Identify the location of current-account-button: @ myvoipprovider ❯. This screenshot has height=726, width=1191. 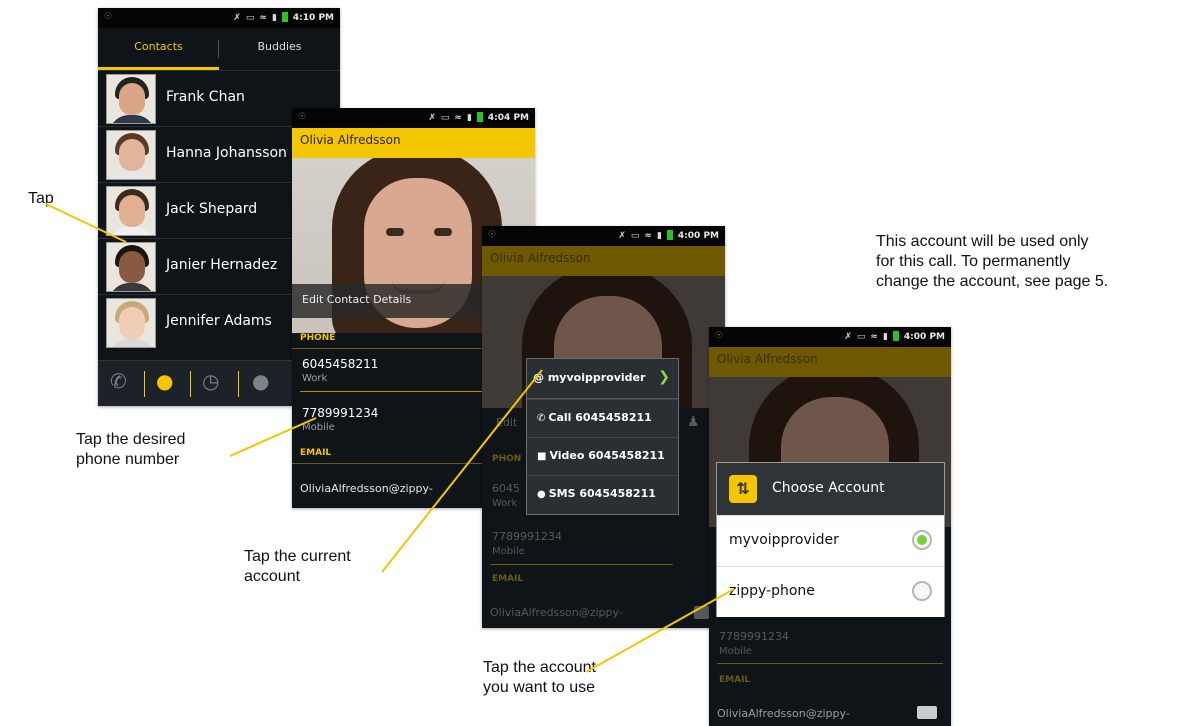
(602, 379).